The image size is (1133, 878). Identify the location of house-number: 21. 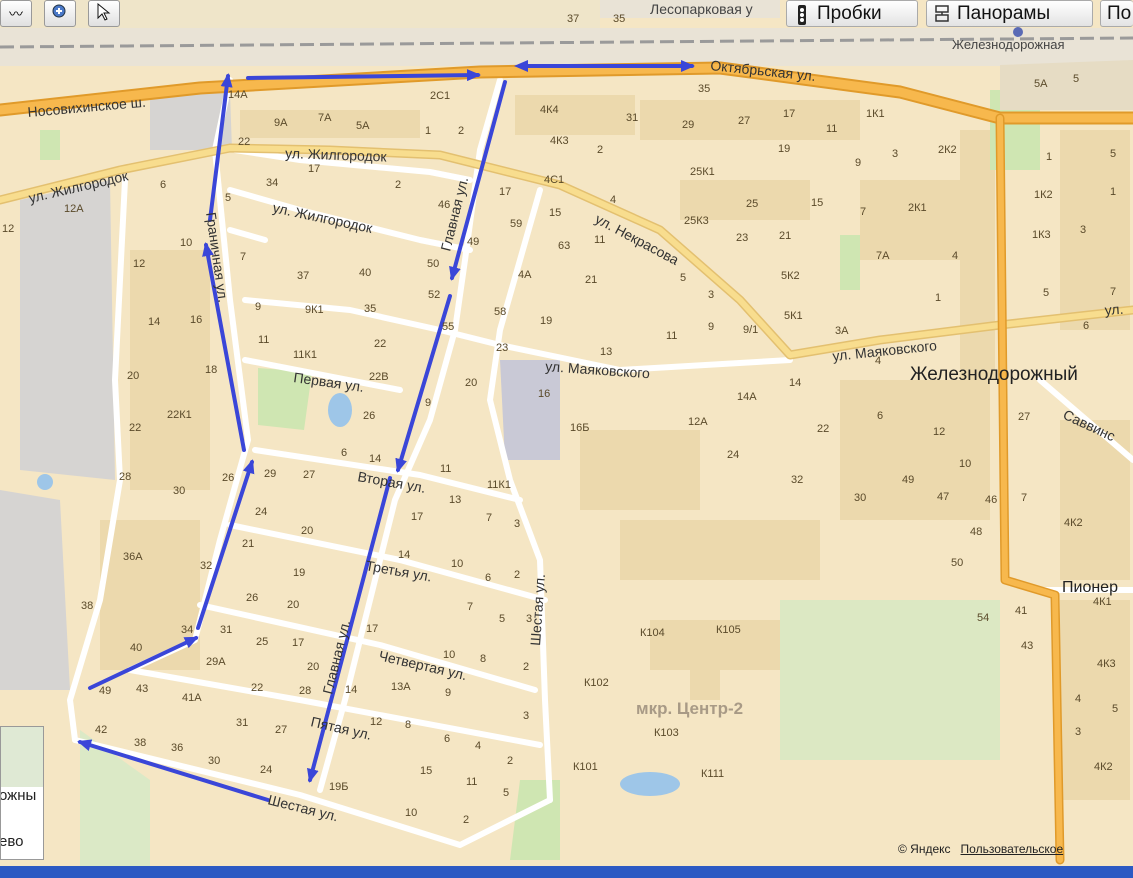
(785, 236).